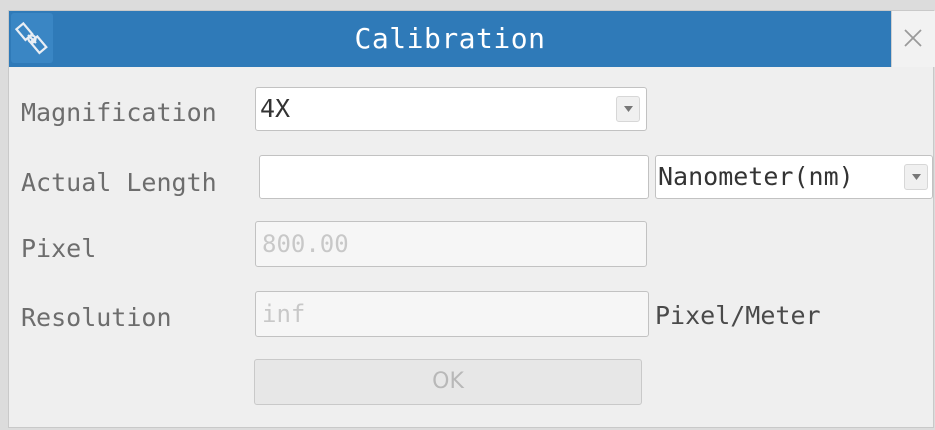 This screenshot has height=430, width=935. What do you see at coordinates (96, 317) in the screenshot?
I see `resolution-label: Resolution` at bounding box center [96, 317].